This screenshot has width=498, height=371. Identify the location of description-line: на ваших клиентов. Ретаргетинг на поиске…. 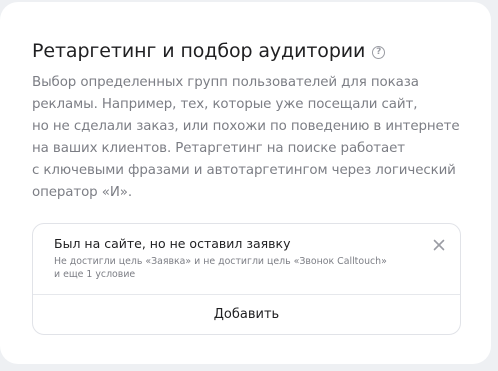
(218, 148).